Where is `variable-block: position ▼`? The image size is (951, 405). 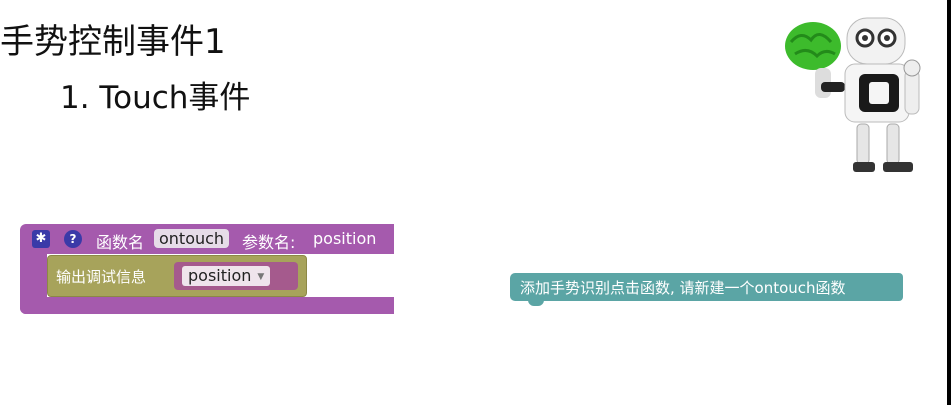 variable-block: position ▼ is located at coordinates (236, 276).